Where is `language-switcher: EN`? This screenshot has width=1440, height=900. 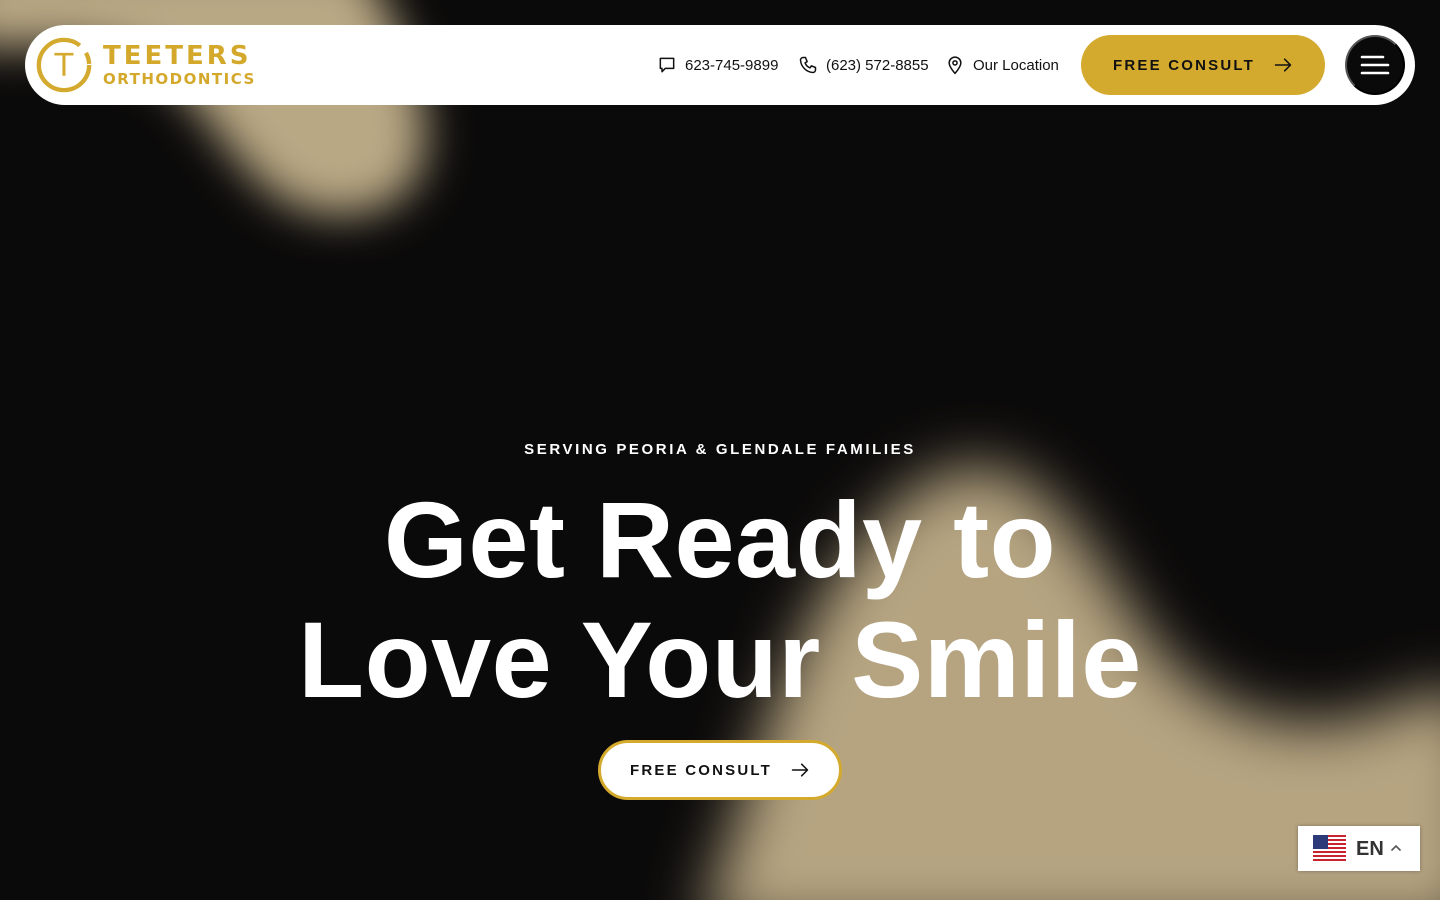 language-switcher: EN is located at coordinates (1359, 848).